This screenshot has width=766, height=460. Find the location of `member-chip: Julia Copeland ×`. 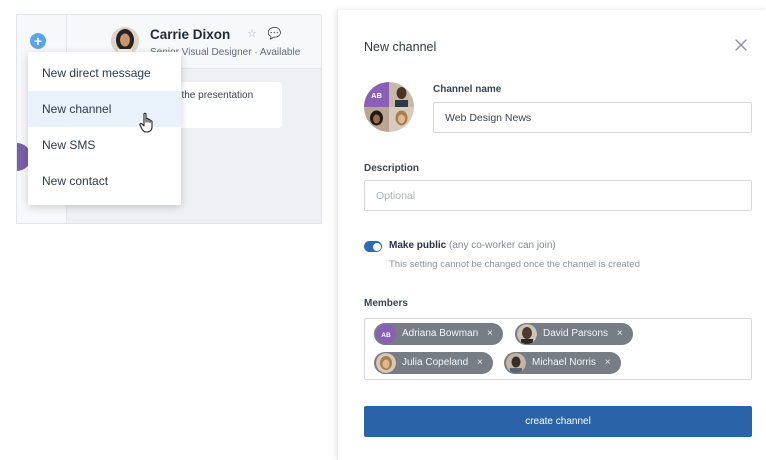

member-chip: Julia Copeland × is located at coordinates (433, 363).